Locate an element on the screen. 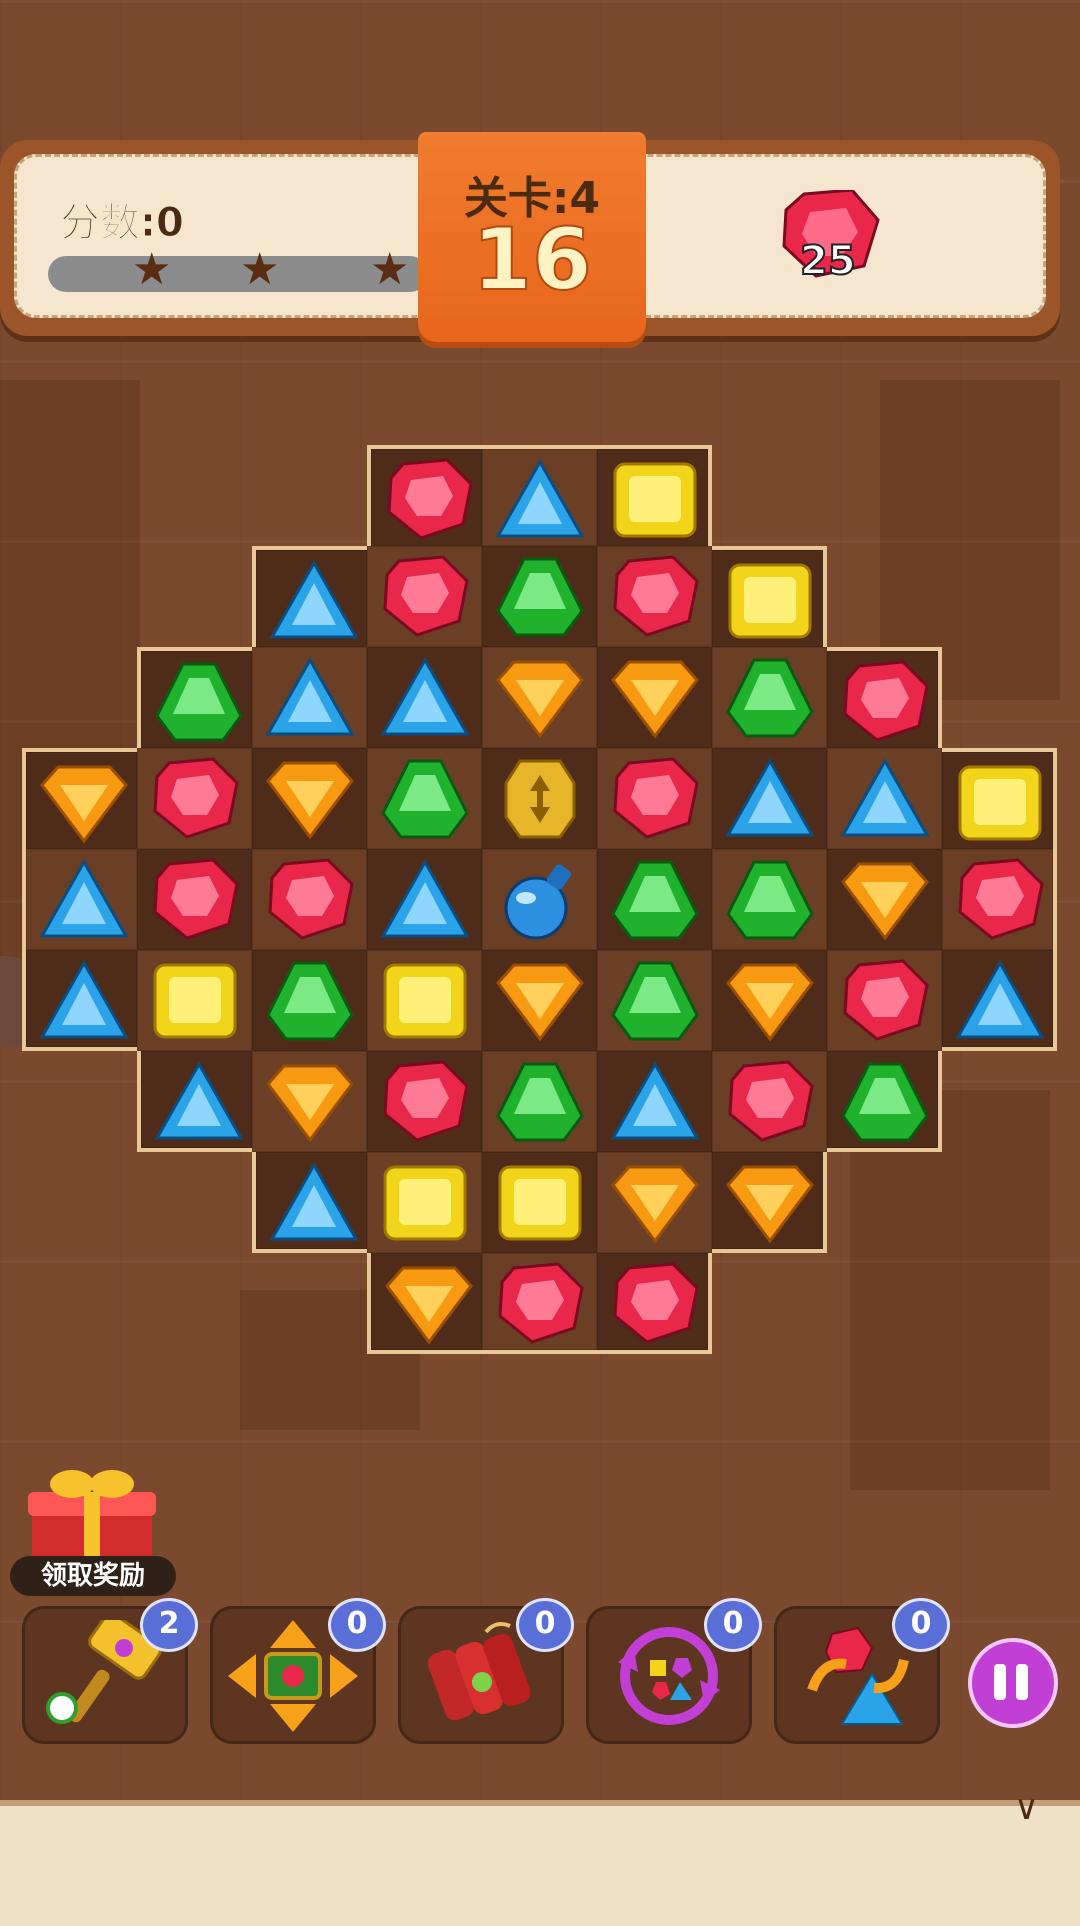 This screenshot has width=1080, height=1926. gift-icon is located at coordinates (92, 1516).